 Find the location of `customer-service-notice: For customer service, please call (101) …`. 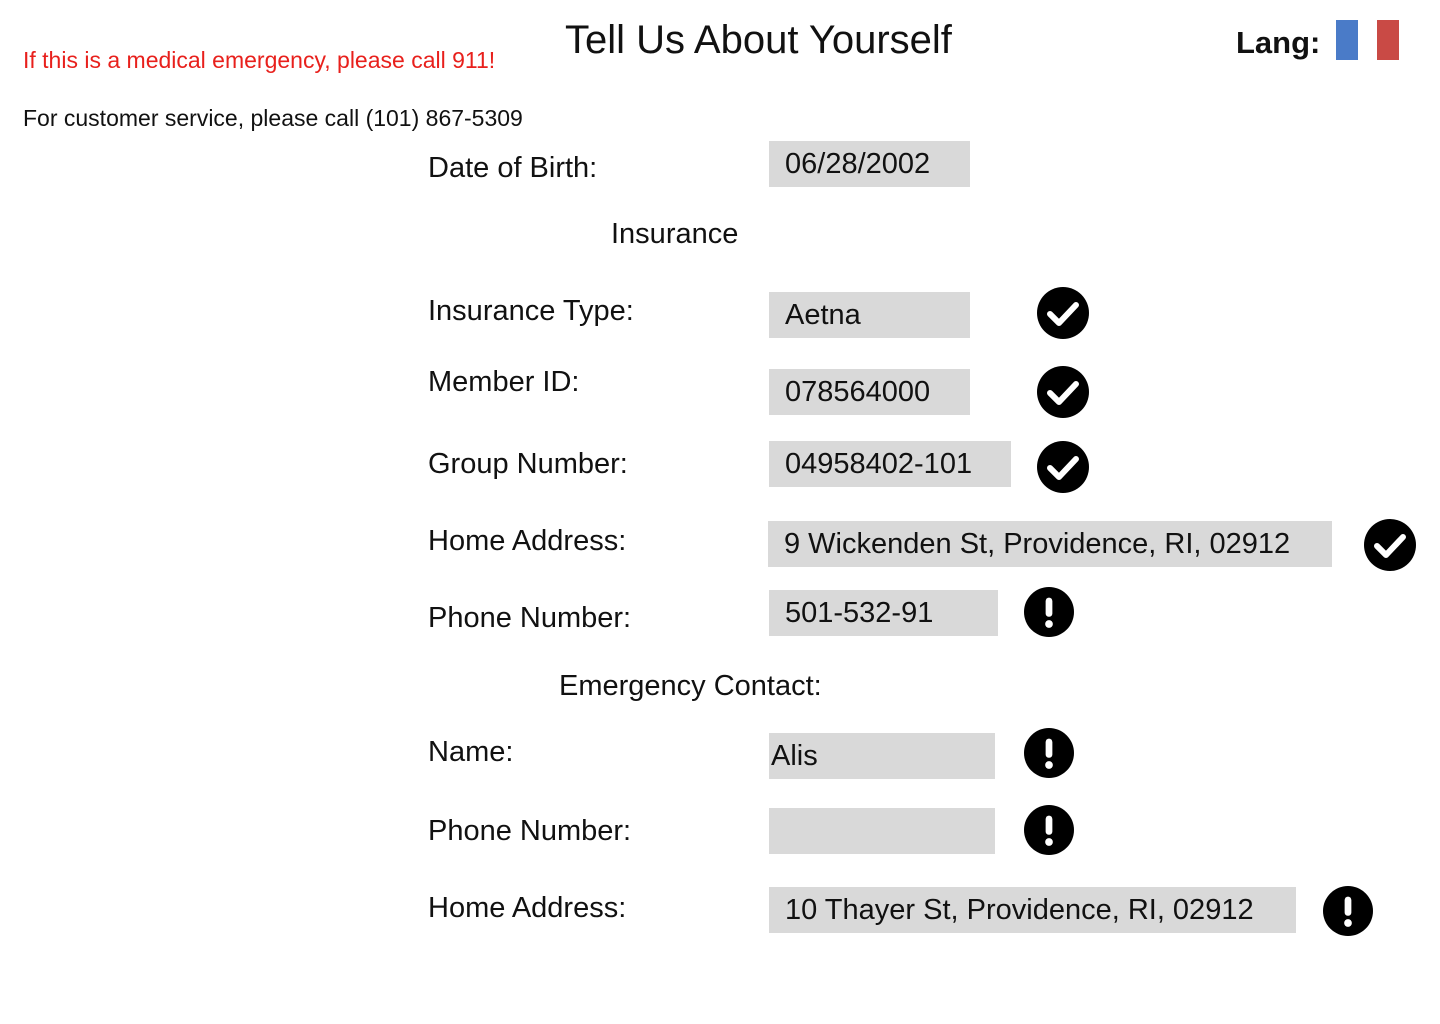

customer-service-notice: For customer service, please call (101) … is located at coordinates (273, 118).